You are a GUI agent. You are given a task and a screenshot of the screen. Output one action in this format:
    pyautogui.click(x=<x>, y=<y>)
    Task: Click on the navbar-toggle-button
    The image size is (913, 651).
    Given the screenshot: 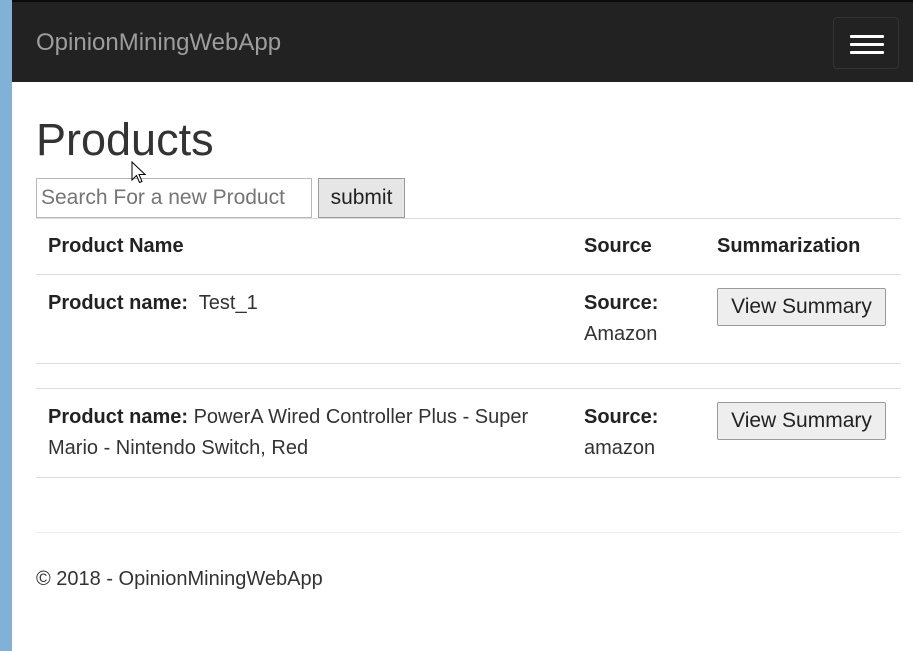 What is the action you would take?
    pyautogui.click(x=866, y=43)
    